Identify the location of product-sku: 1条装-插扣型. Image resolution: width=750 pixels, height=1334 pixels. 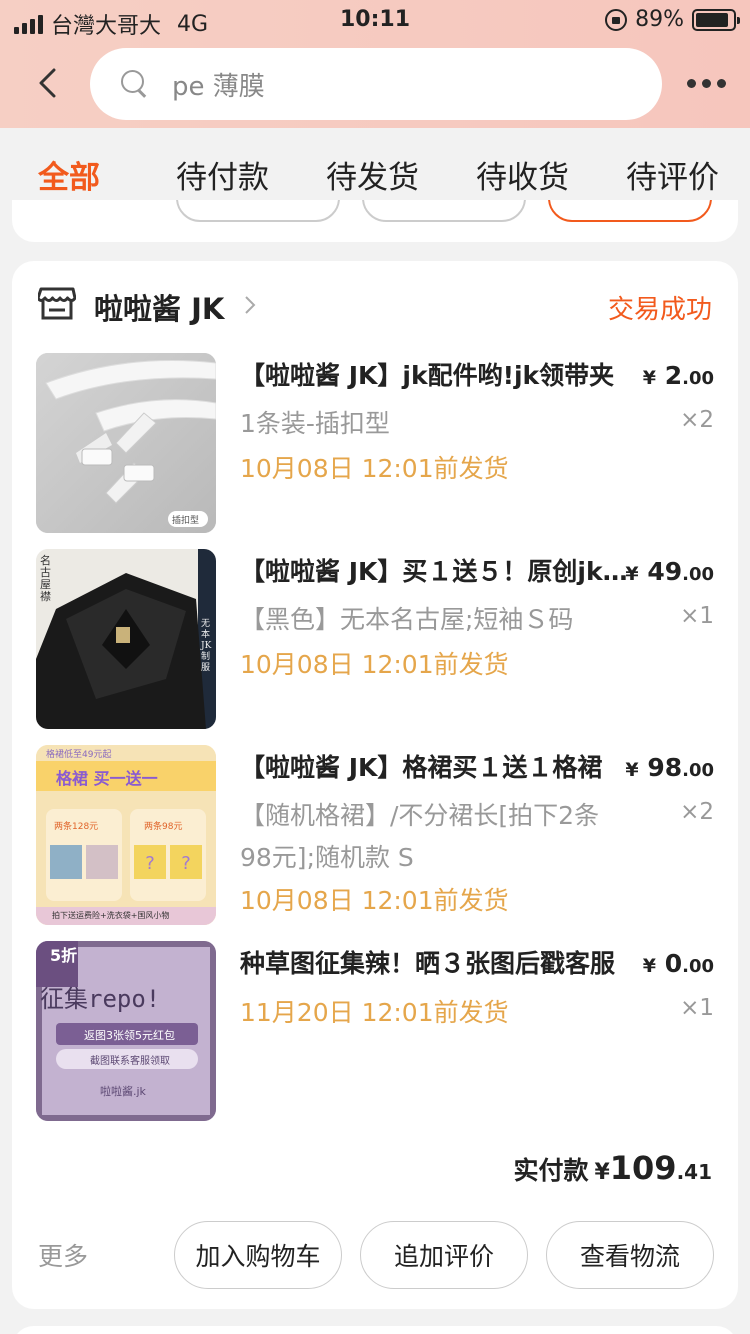
(315, 423).